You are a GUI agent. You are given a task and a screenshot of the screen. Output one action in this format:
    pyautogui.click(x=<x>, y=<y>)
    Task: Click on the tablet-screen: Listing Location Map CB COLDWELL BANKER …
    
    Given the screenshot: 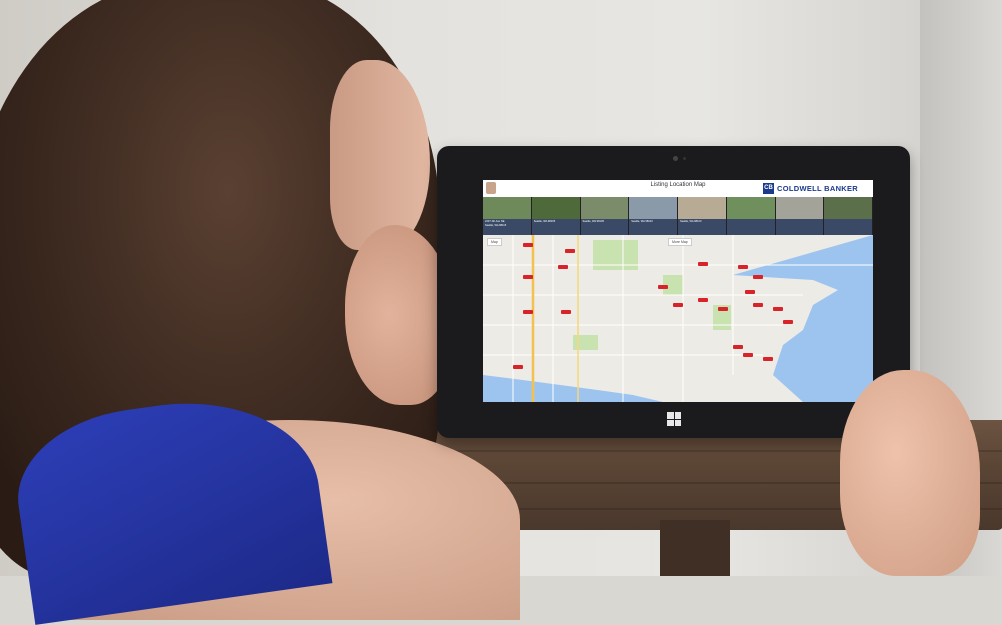 What is the action you would take?
    pyautogui.click(x=678, y=291)
    